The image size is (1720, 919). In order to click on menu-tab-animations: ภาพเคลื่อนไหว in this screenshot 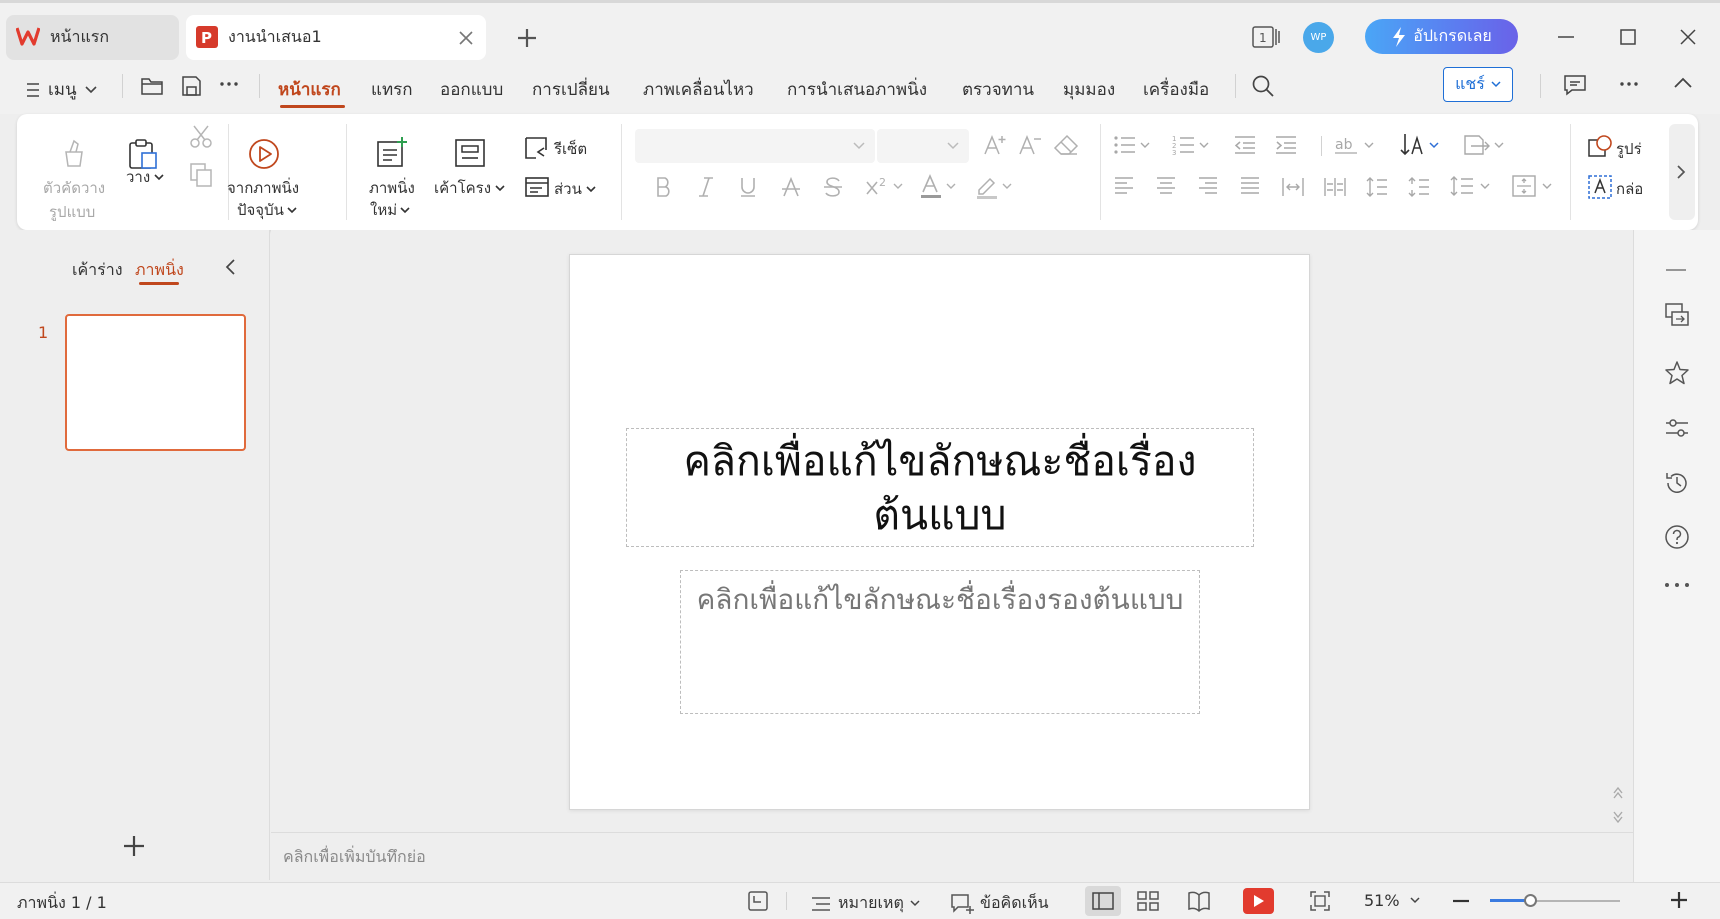, I will do `click(698, 89)`.